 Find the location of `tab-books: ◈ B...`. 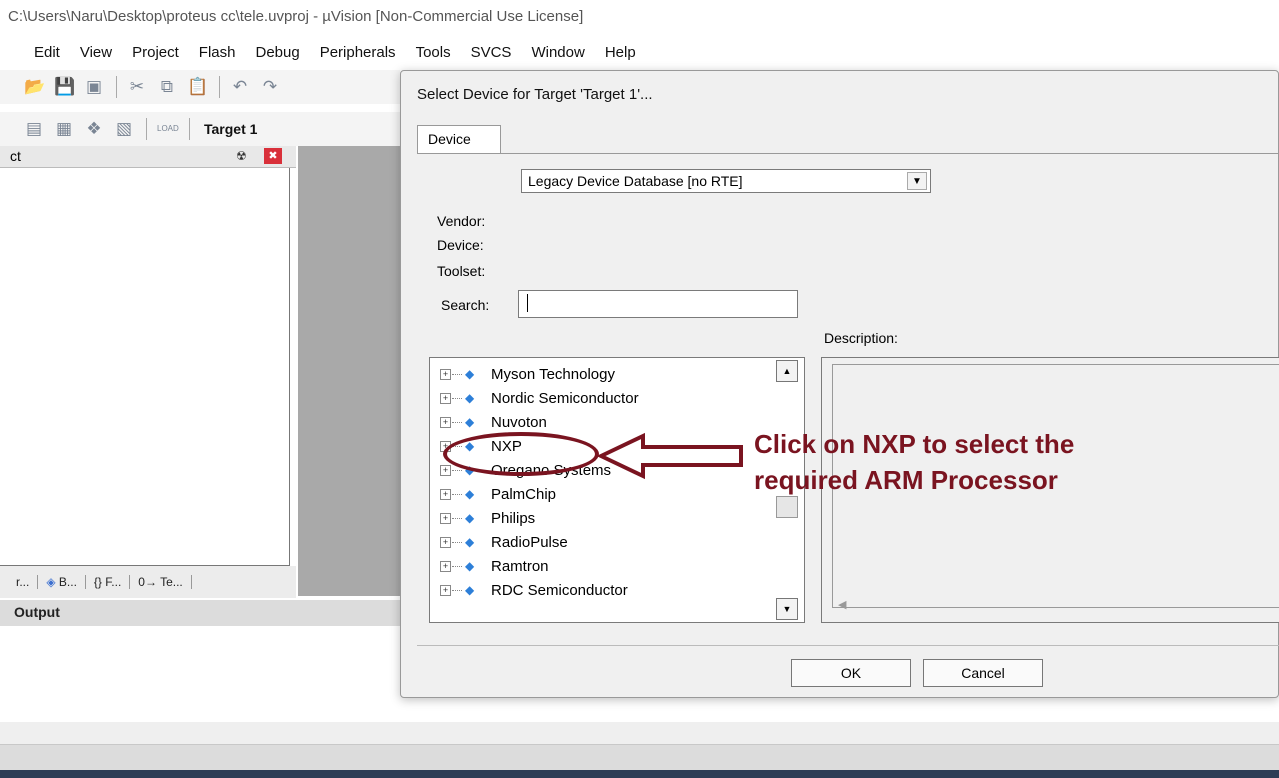

tab-books: ◈ B... is located at coordinates (62, 582).